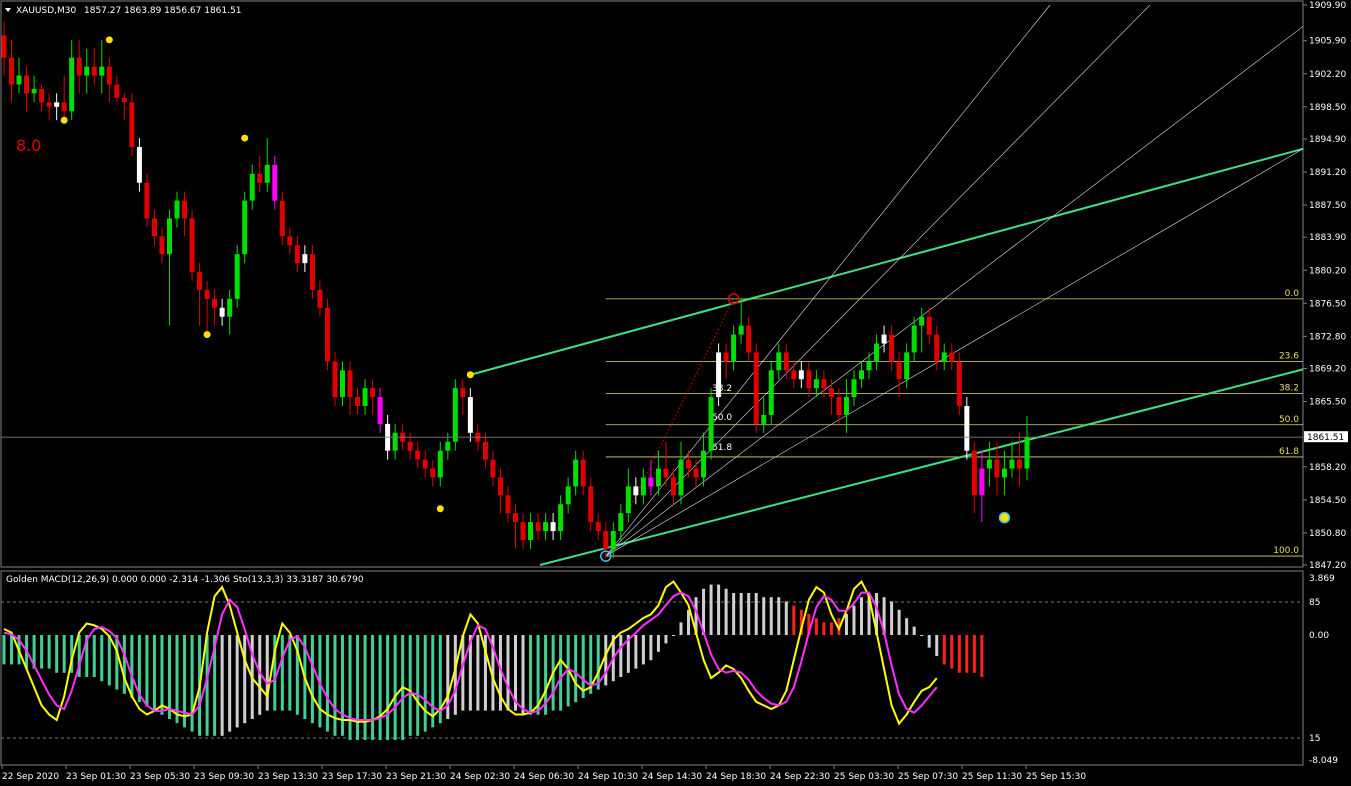 The width and height of the screenshot is (1351, 786). Describe the element at coordinates (1327, 42) in the screenshot. I see `price-tick-label: 1905.90` at that location.